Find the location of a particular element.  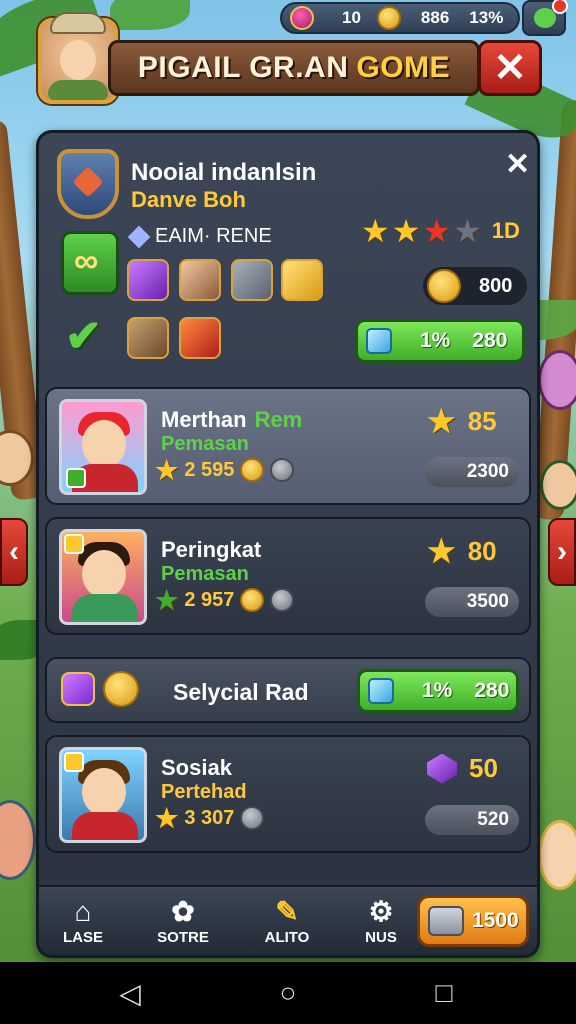

card-stat-value: 2 595 is located at coordinates (209, 469).